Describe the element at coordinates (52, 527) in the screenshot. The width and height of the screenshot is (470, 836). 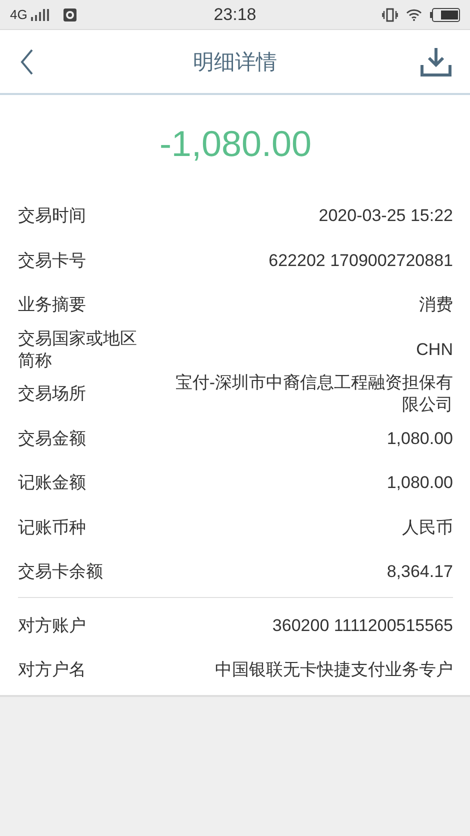
I see `field-label: 记账币种` at that location.